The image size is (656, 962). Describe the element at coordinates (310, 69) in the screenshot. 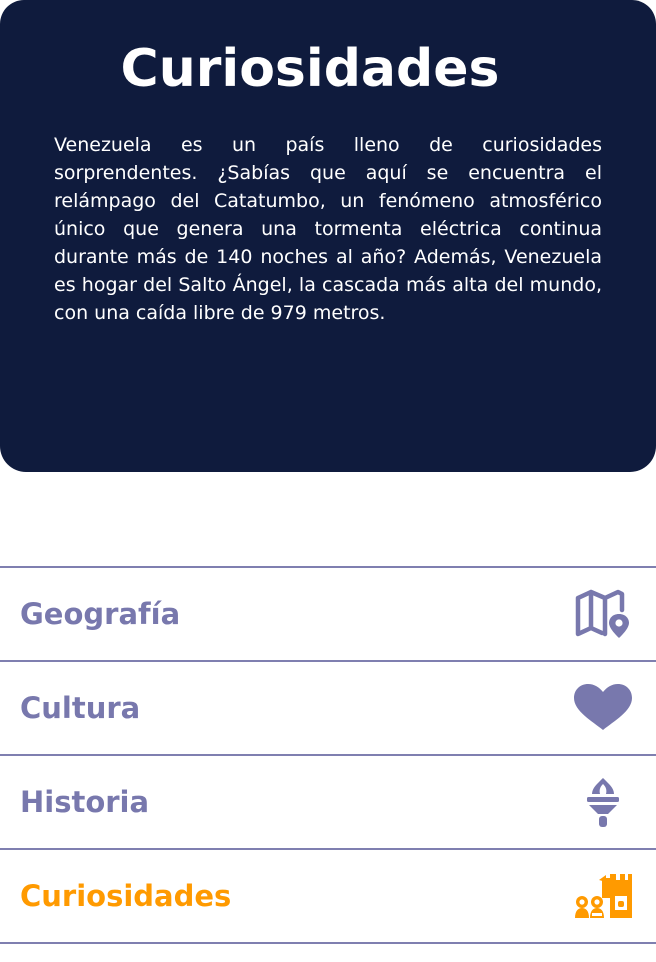

I see `page-title: Curiosidades` at that location.